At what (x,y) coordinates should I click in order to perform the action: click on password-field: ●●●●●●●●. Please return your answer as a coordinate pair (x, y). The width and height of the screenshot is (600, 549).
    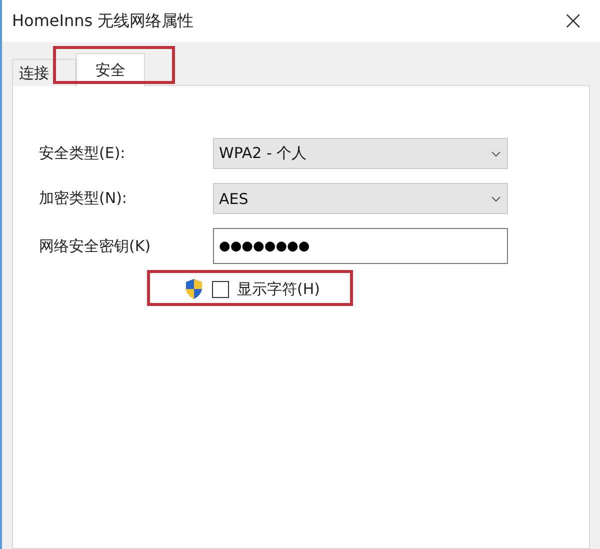
    Looking at the image, I should click on (360, 246).